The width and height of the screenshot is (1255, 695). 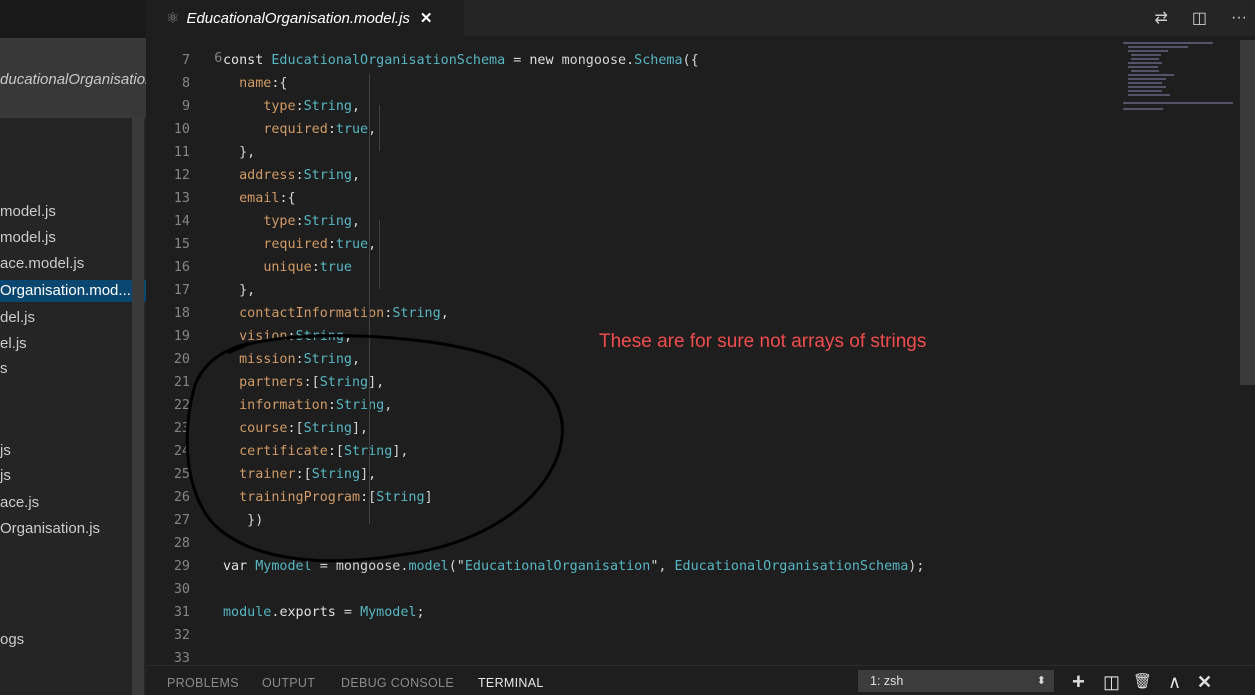 I want to click on tab-terminal: TERMINAL, so click(x=511, y=680).